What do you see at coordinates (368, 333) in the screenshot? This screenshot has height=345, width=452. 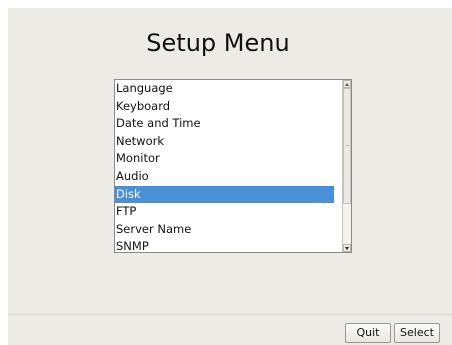 I see `quit-button: Quit` at bounding box center [368, 333].